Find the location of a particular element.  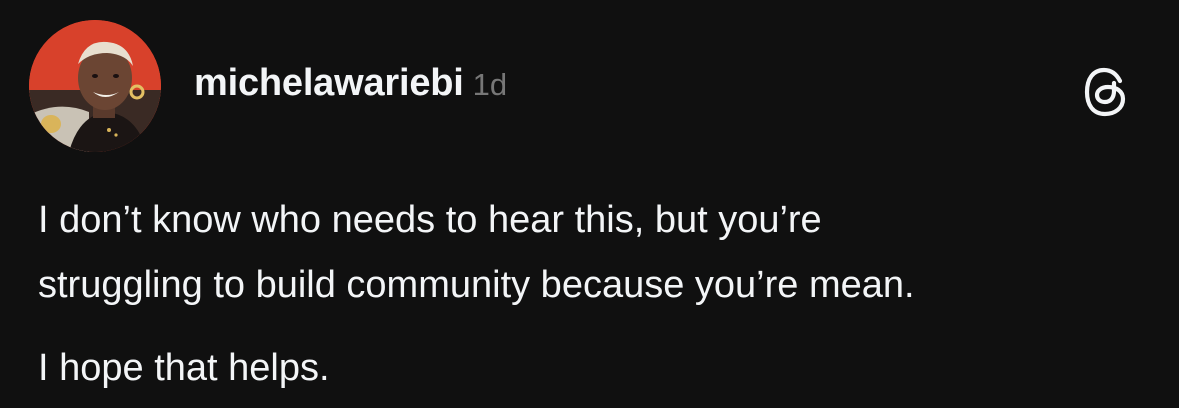

post-timestamp: 1d is located at coordinates (490, 85).